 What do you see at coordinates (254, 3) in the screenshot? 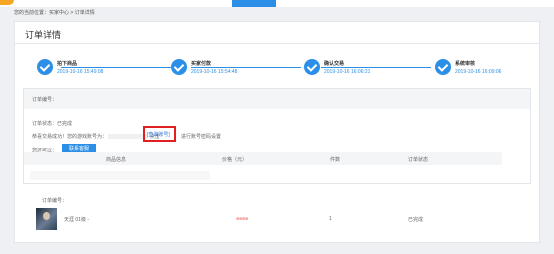
I see `nav-item-buyer-center` at bounding box center [254, 3].